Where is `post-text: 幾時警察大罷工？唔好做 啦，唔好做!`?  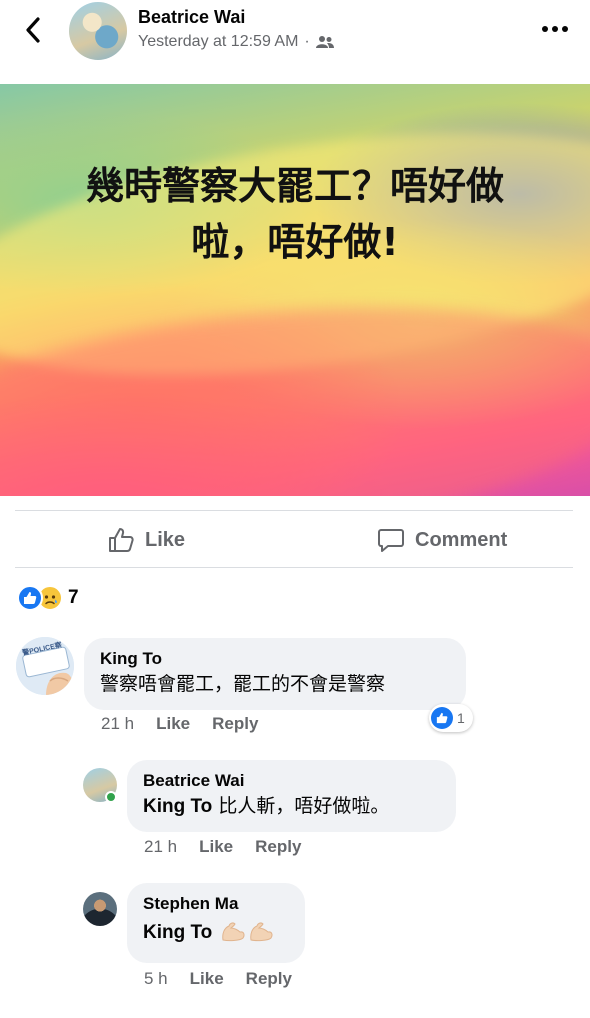 post-text: 幾時警察大罷工？唔好做 啦，唔好做! is located at coordinates (295, 214).